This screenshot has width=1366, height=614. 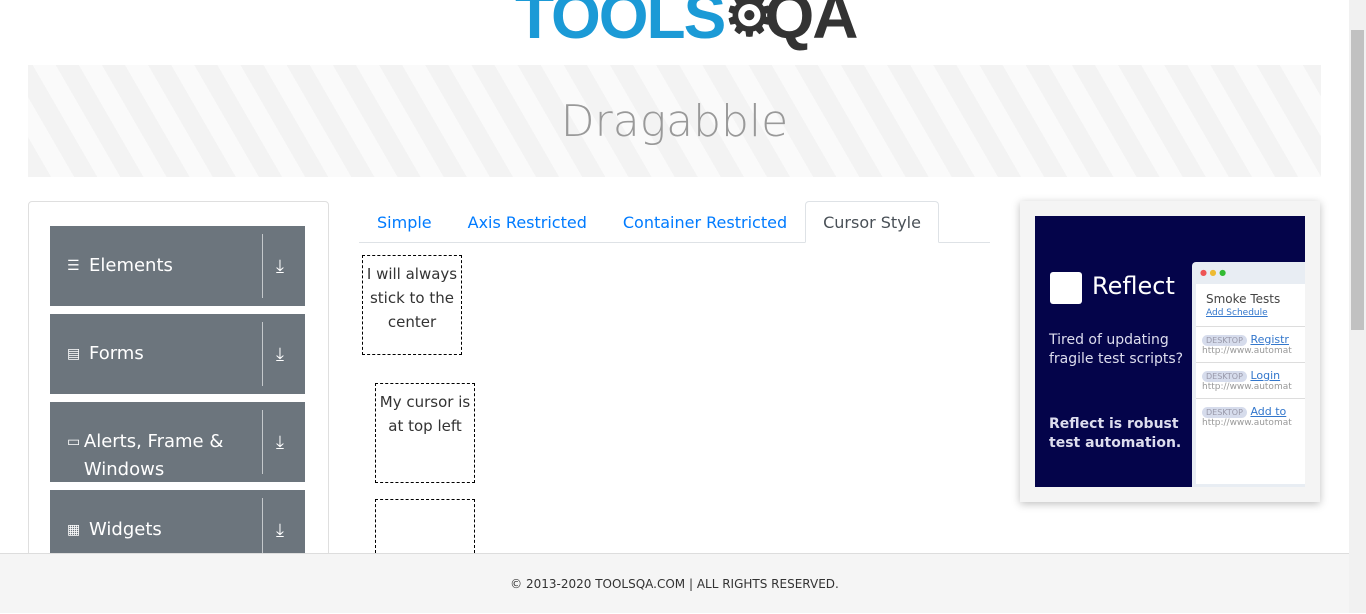 What do you see at coordinates (1066, 288) in the screenshot?
I see `reflect-logo-icon` at bounding box center [1066, 288].